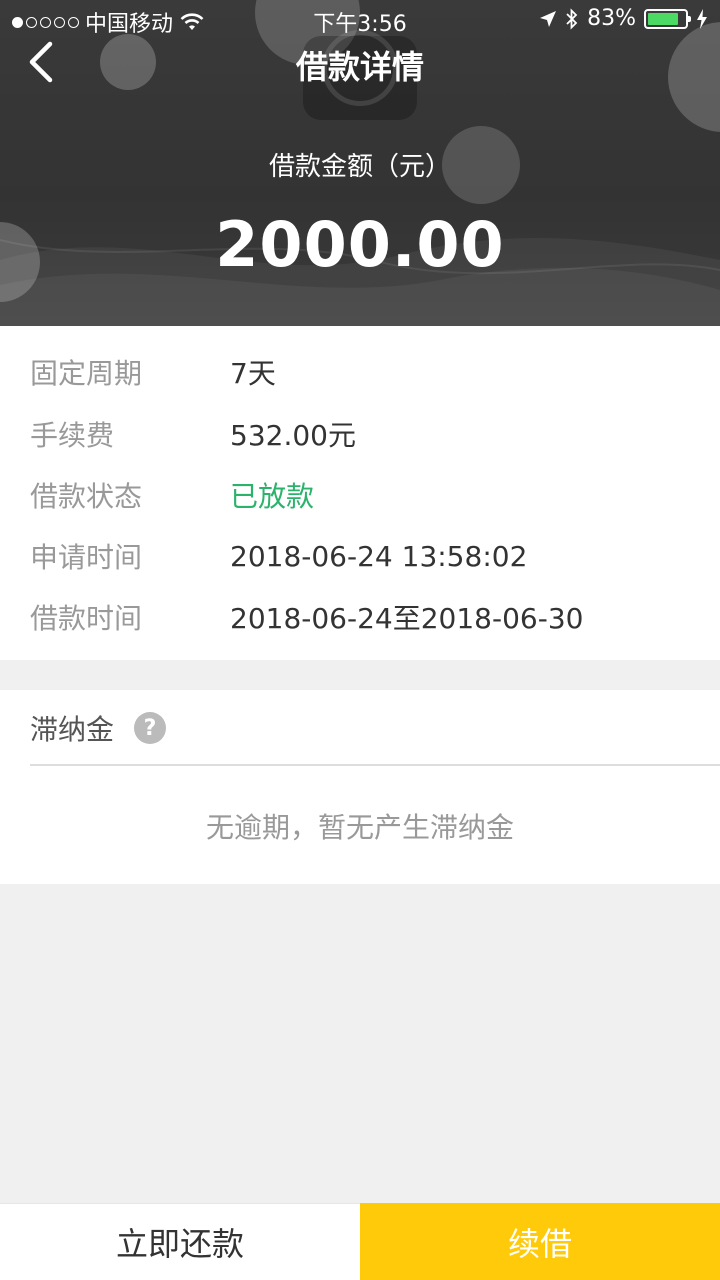 The height and width of the screenshot is (1280, 720). I want to click on info-label: 手续费, so click(72, 435).